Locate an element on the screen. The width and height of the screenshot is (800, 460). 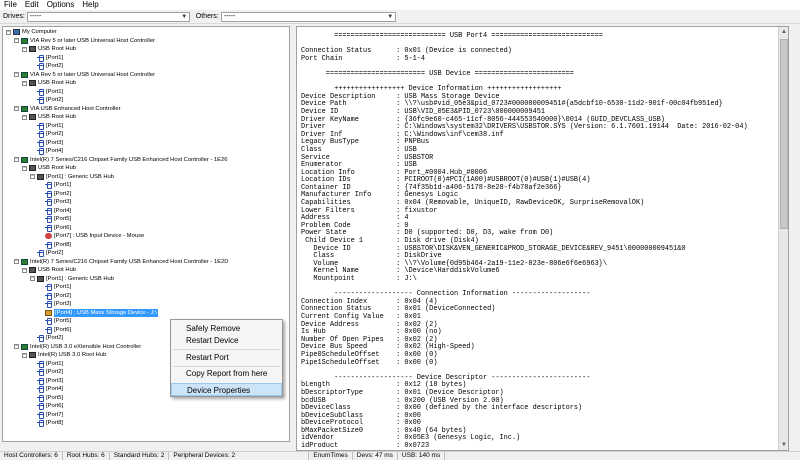
tree-node: − VIA USB Enhanced Host Controller is located at coordinates (67, 109).